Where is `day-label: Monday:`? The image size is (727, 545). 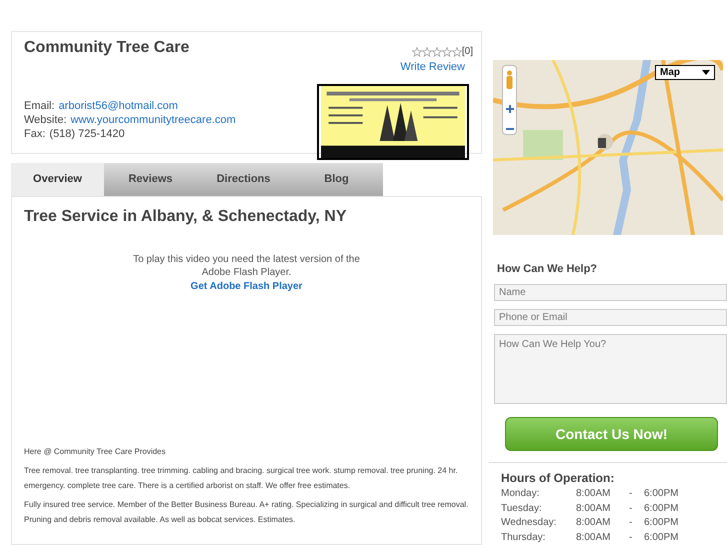
day-label: Monday: is located at coordinates (520, 494).